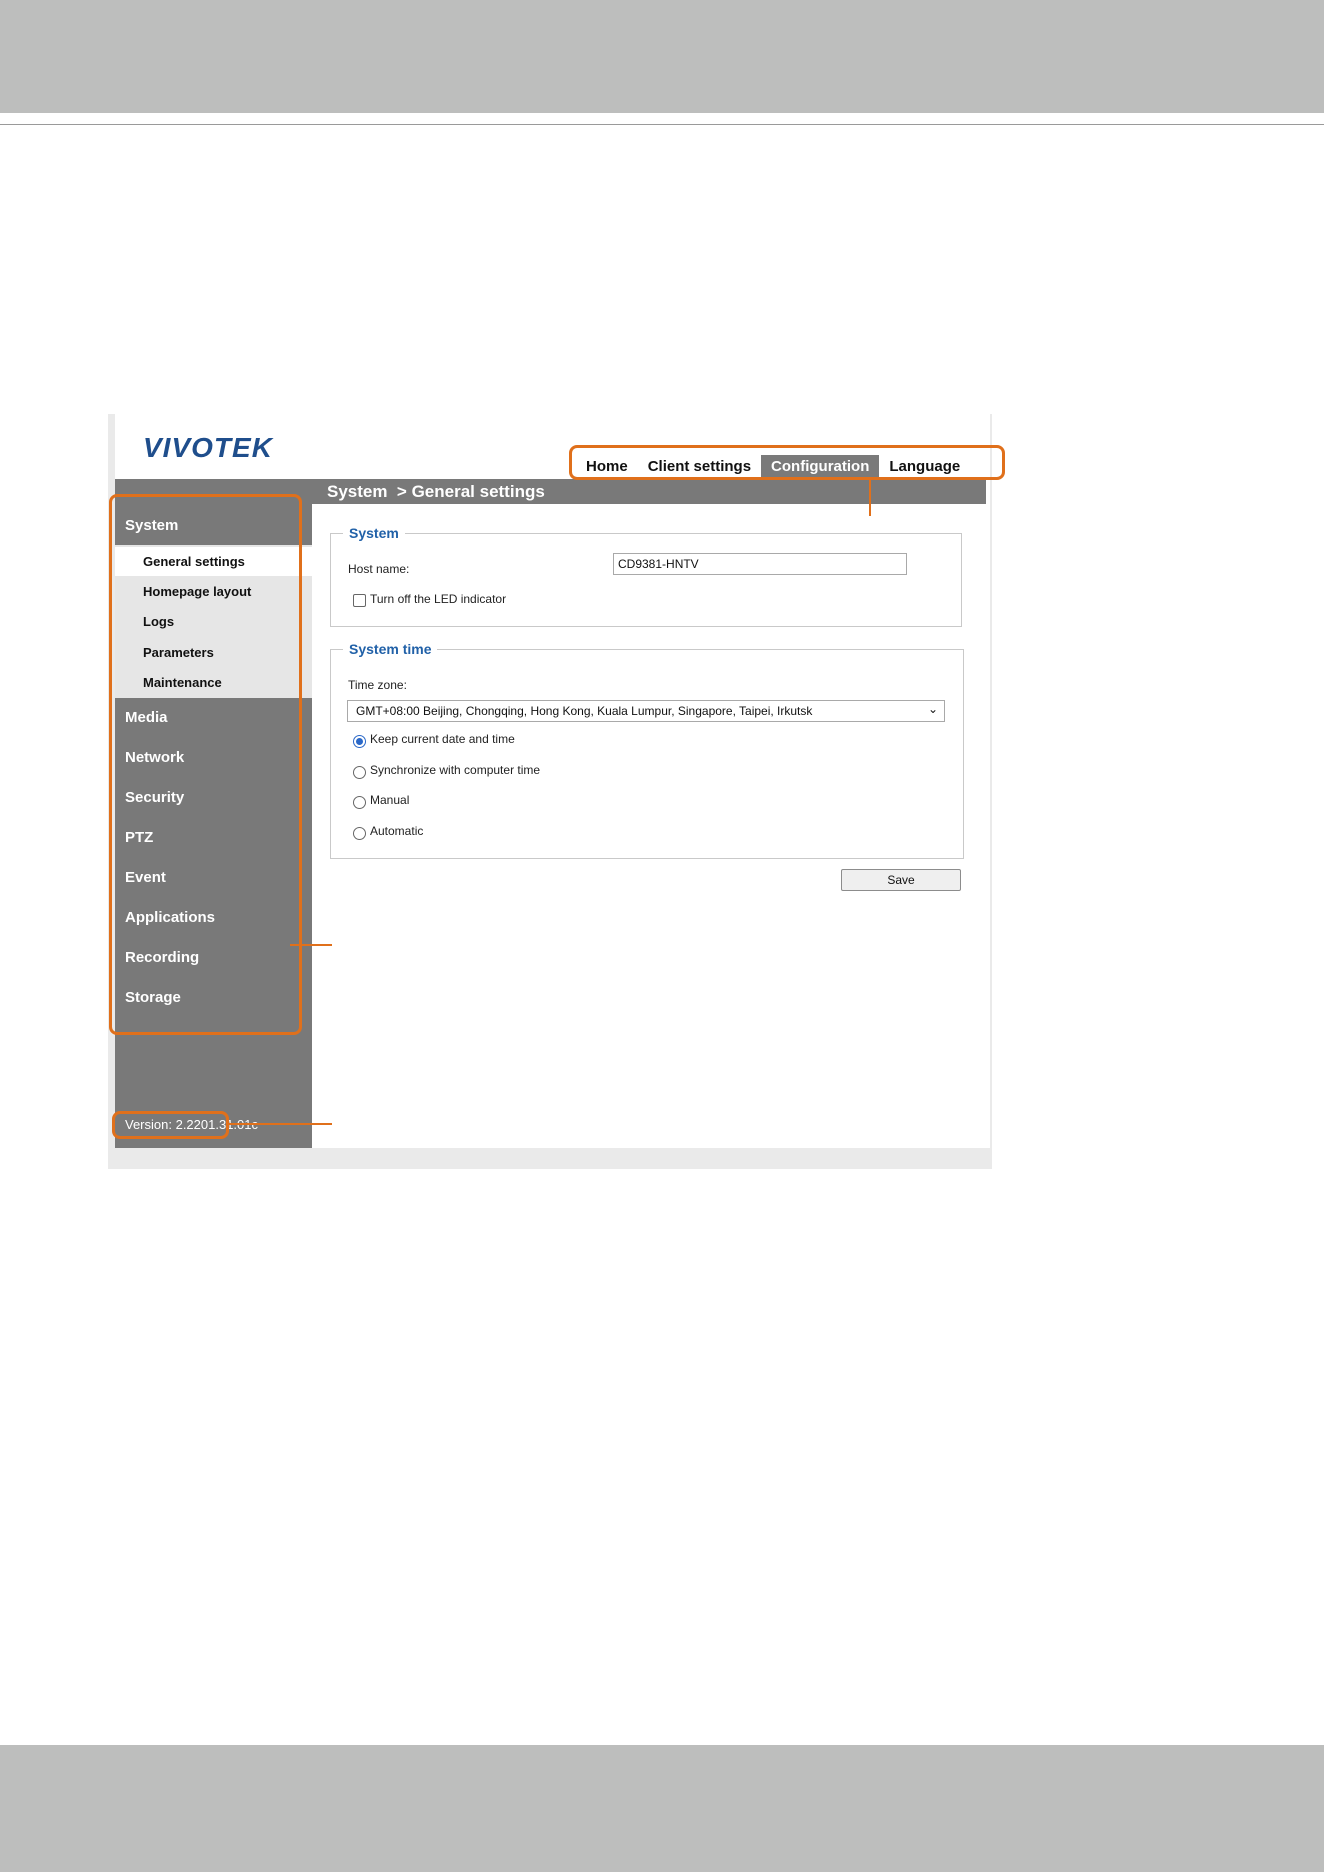 The height and width of the screenshot is (1872, 1324). I want to click on radio-keep-current, so click(359, 741).